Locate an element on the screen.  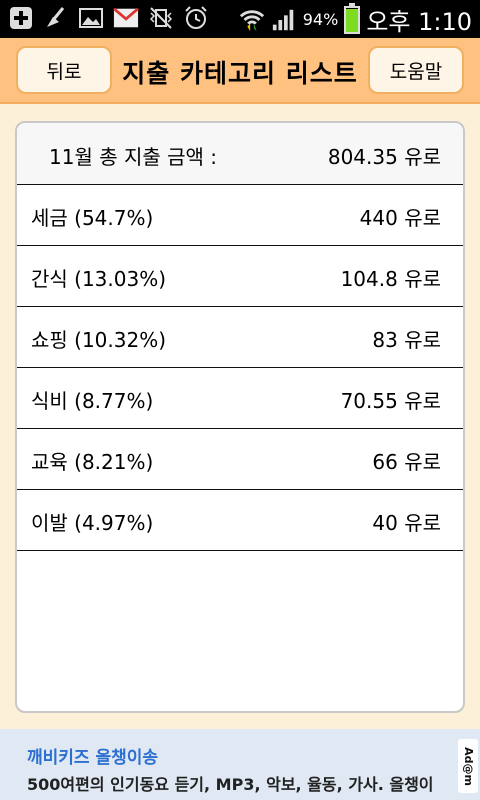
category-name: 세금 (54.7%) is located at coordinates (92, 218).